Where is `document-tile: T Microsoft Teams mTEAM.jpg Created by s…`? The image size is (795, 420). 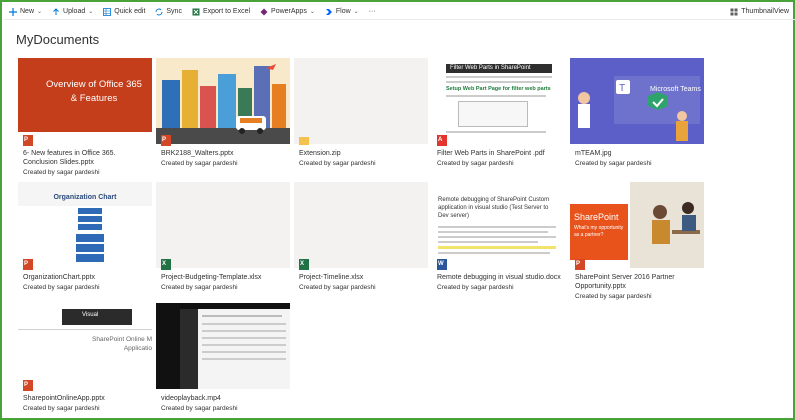
document-tile: T Microsoft Teams mTEAM.jpg Created by s… is located at coordinates (637, 118).